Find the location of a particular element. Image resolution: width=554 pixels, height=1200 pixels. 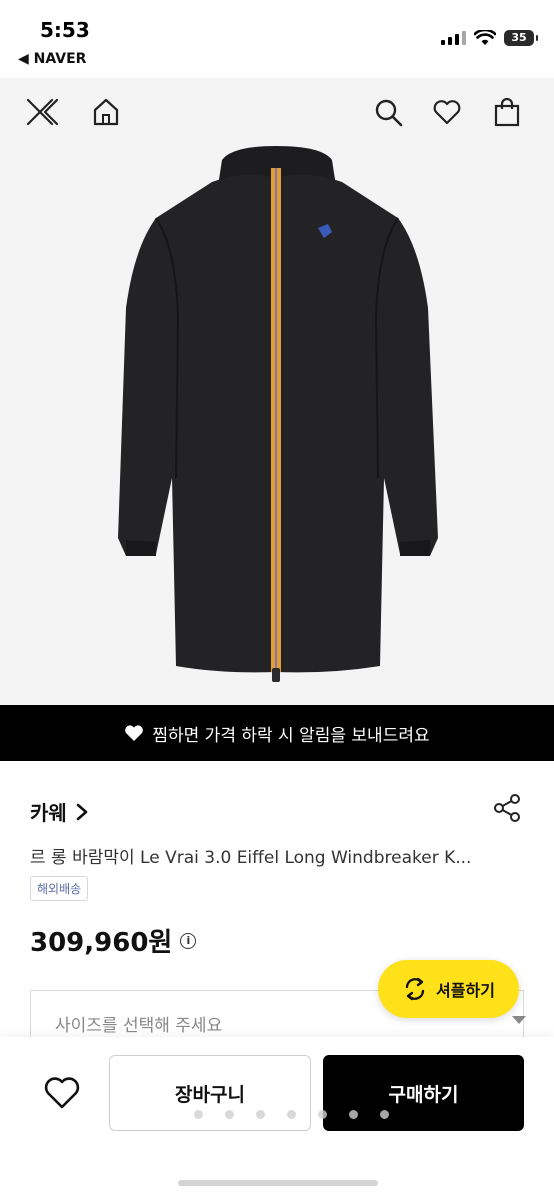

back-to-naver-link: ◀ NAVER is located at coordinates (52, 59).